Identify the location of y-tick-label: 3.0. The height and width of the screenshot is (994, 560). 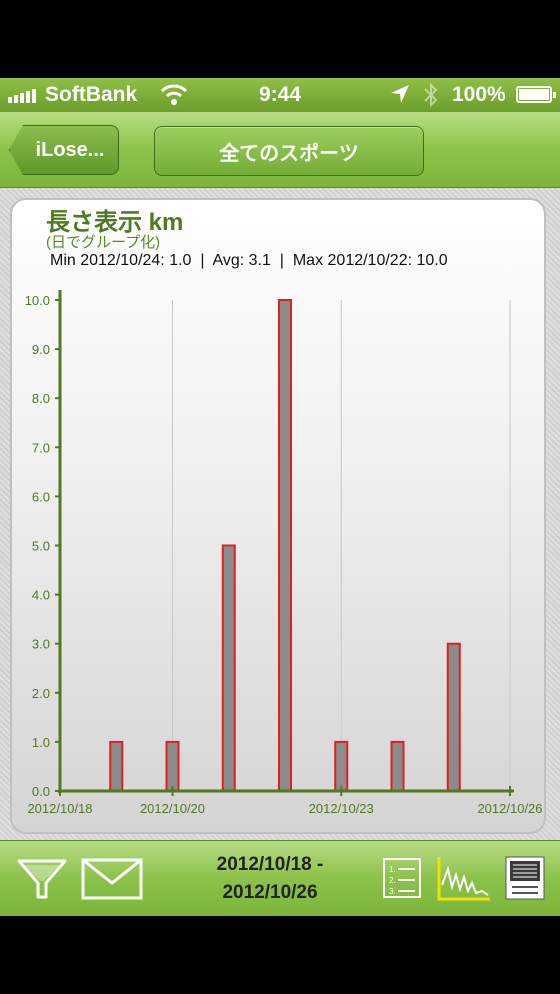
(41, 644).